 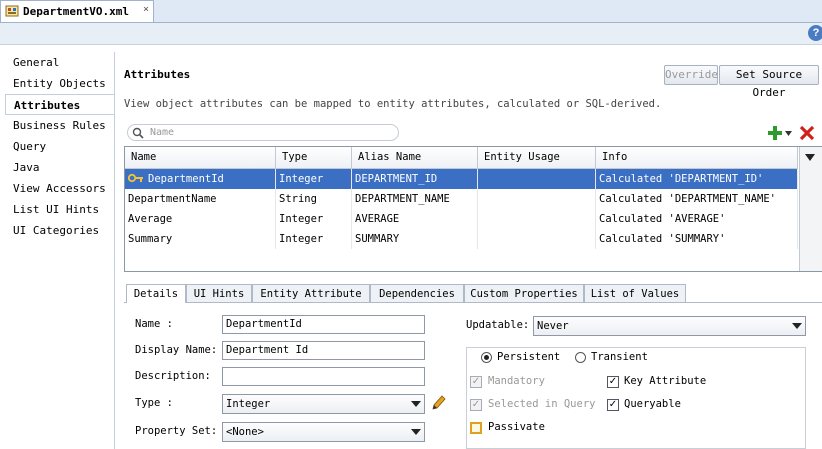 What do you see at coordinates (59, 83) in the screenshot?
I see `nav-item-entity-objects: Entity Objects` at bounding box center [59, 83].